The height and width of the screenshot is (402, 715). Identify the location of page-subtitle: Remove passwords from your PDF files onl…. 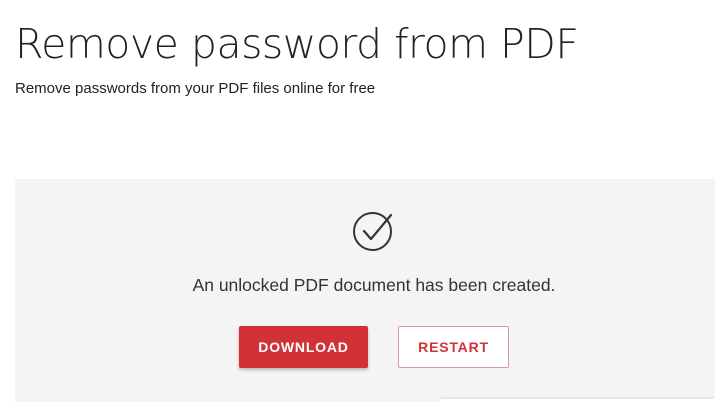
(195, 88).